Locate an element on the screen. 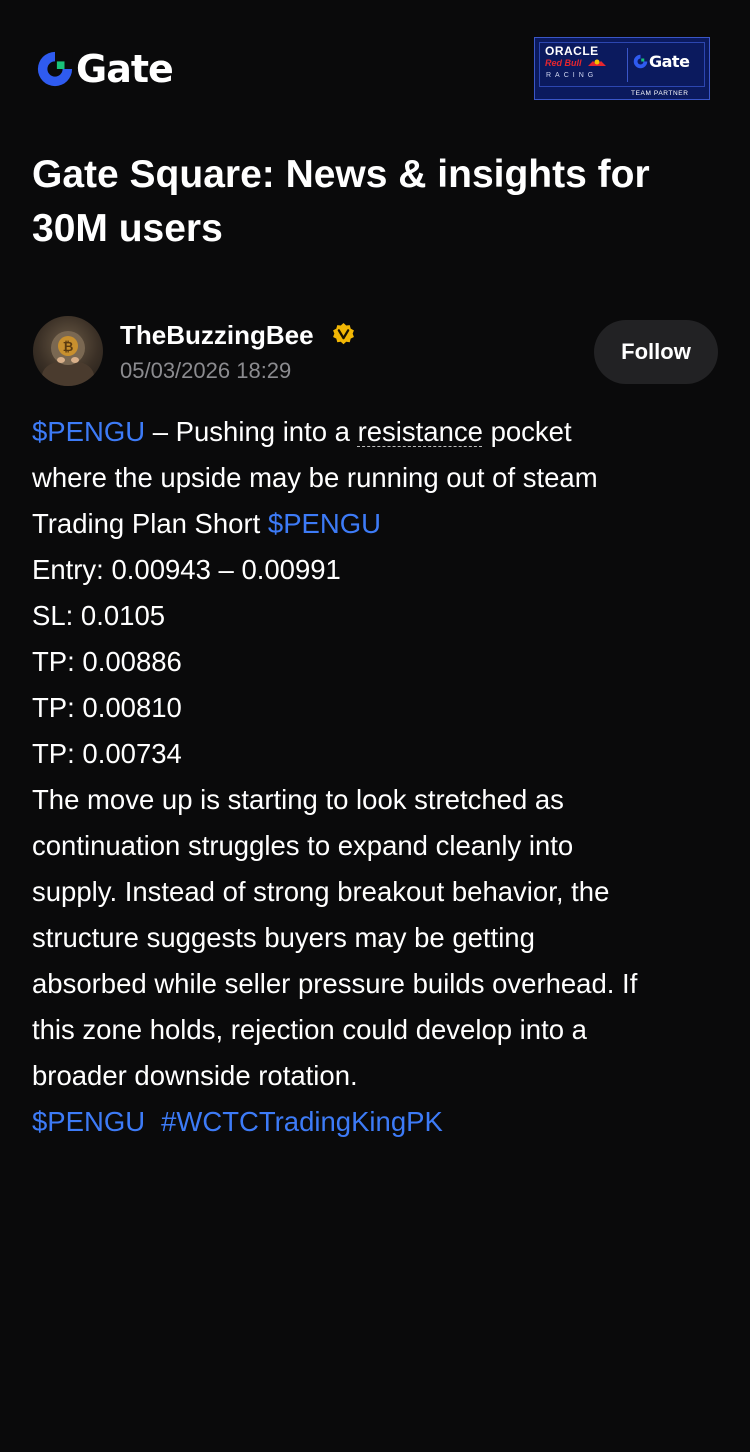 The image size is (750, 1452). post-date: 05/03/2026 18:29 is located at coordinates (206, 370).